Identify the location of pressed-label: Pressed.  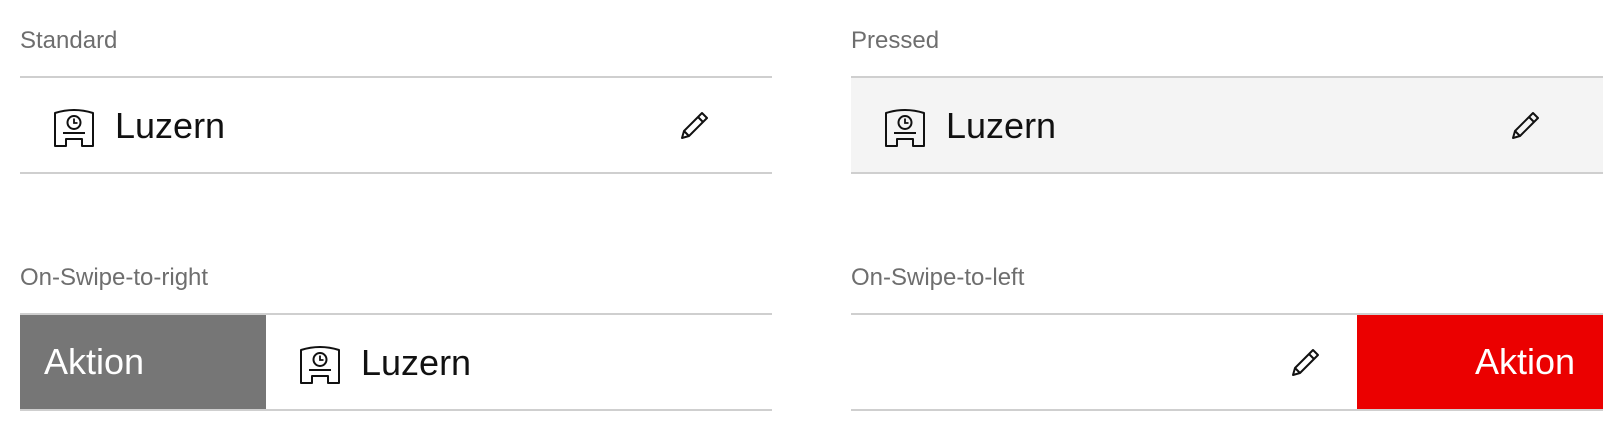
(895, 40).